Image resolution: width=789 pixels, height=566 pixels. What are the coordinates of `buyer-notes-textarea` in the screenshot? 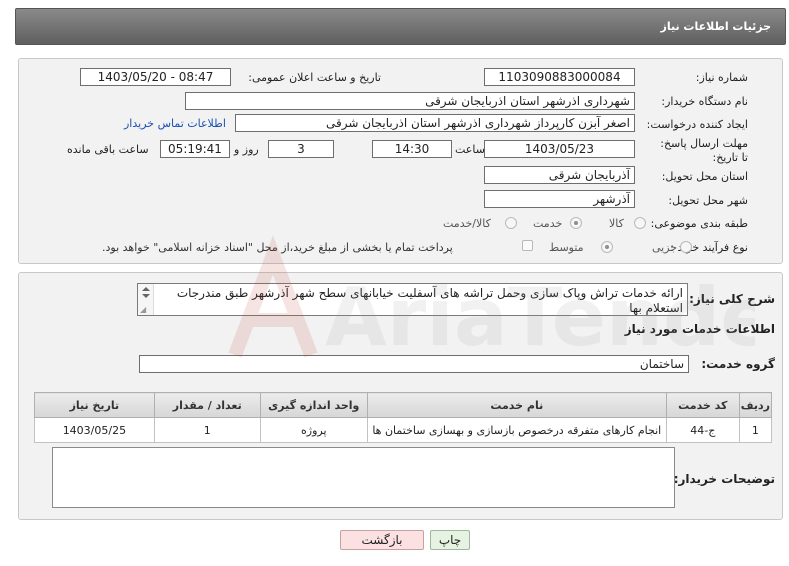 It's located at (363, 477).